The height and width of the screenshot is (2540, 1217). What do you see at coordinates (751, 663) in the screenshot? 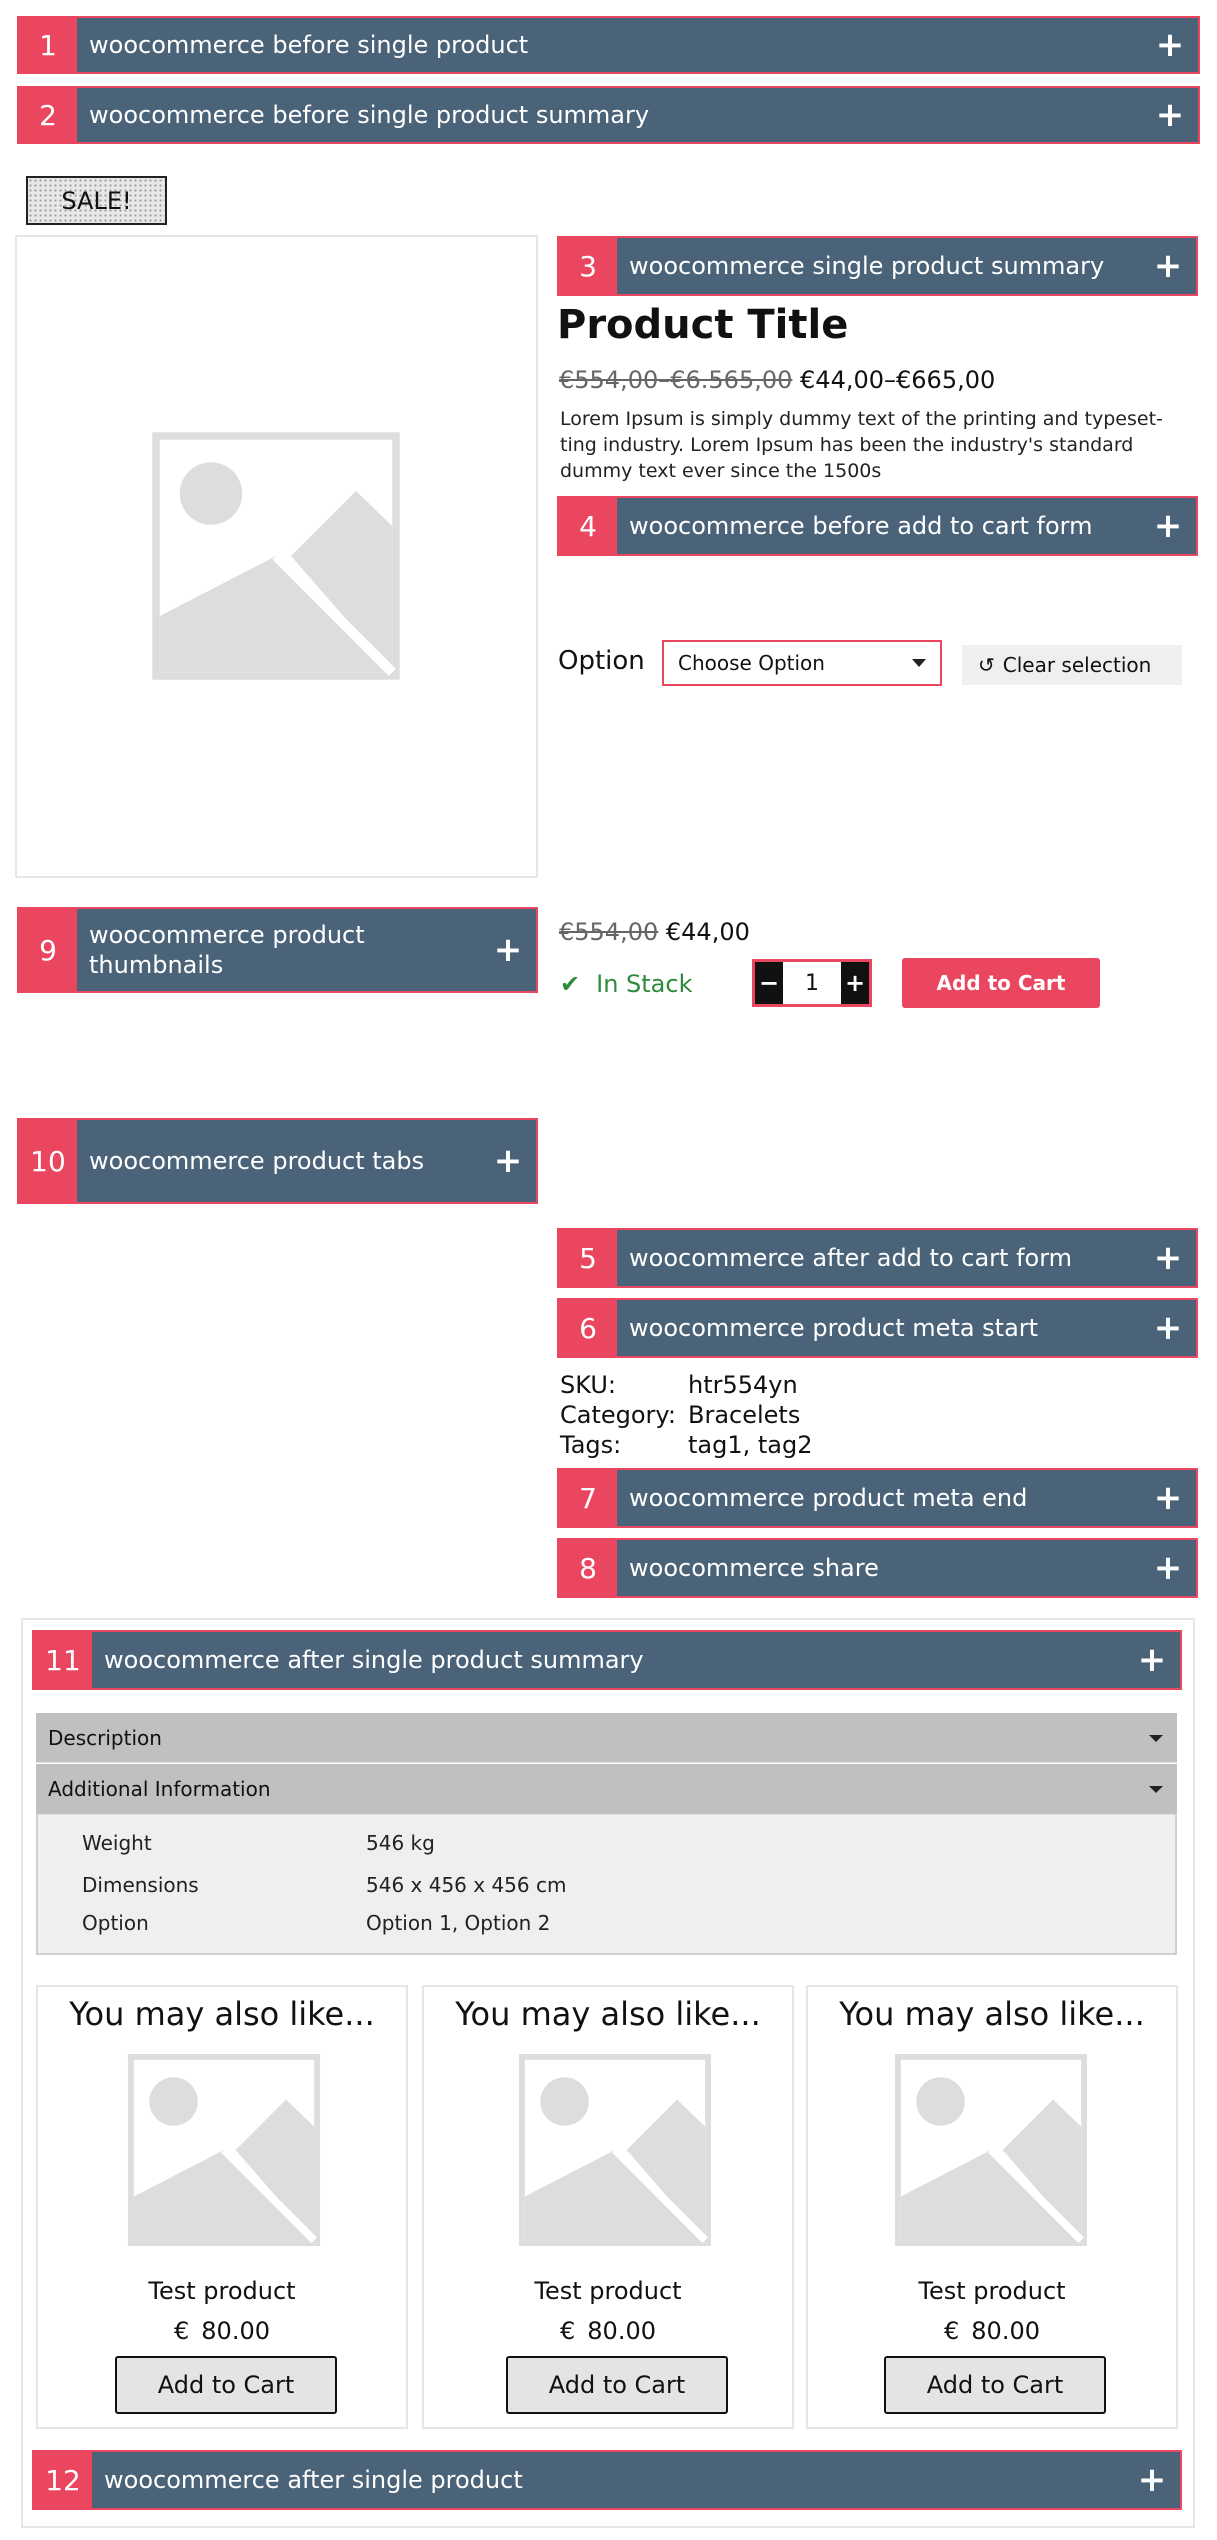
I see `option-select-value: Choose Option` at bounding box center [751, 663].